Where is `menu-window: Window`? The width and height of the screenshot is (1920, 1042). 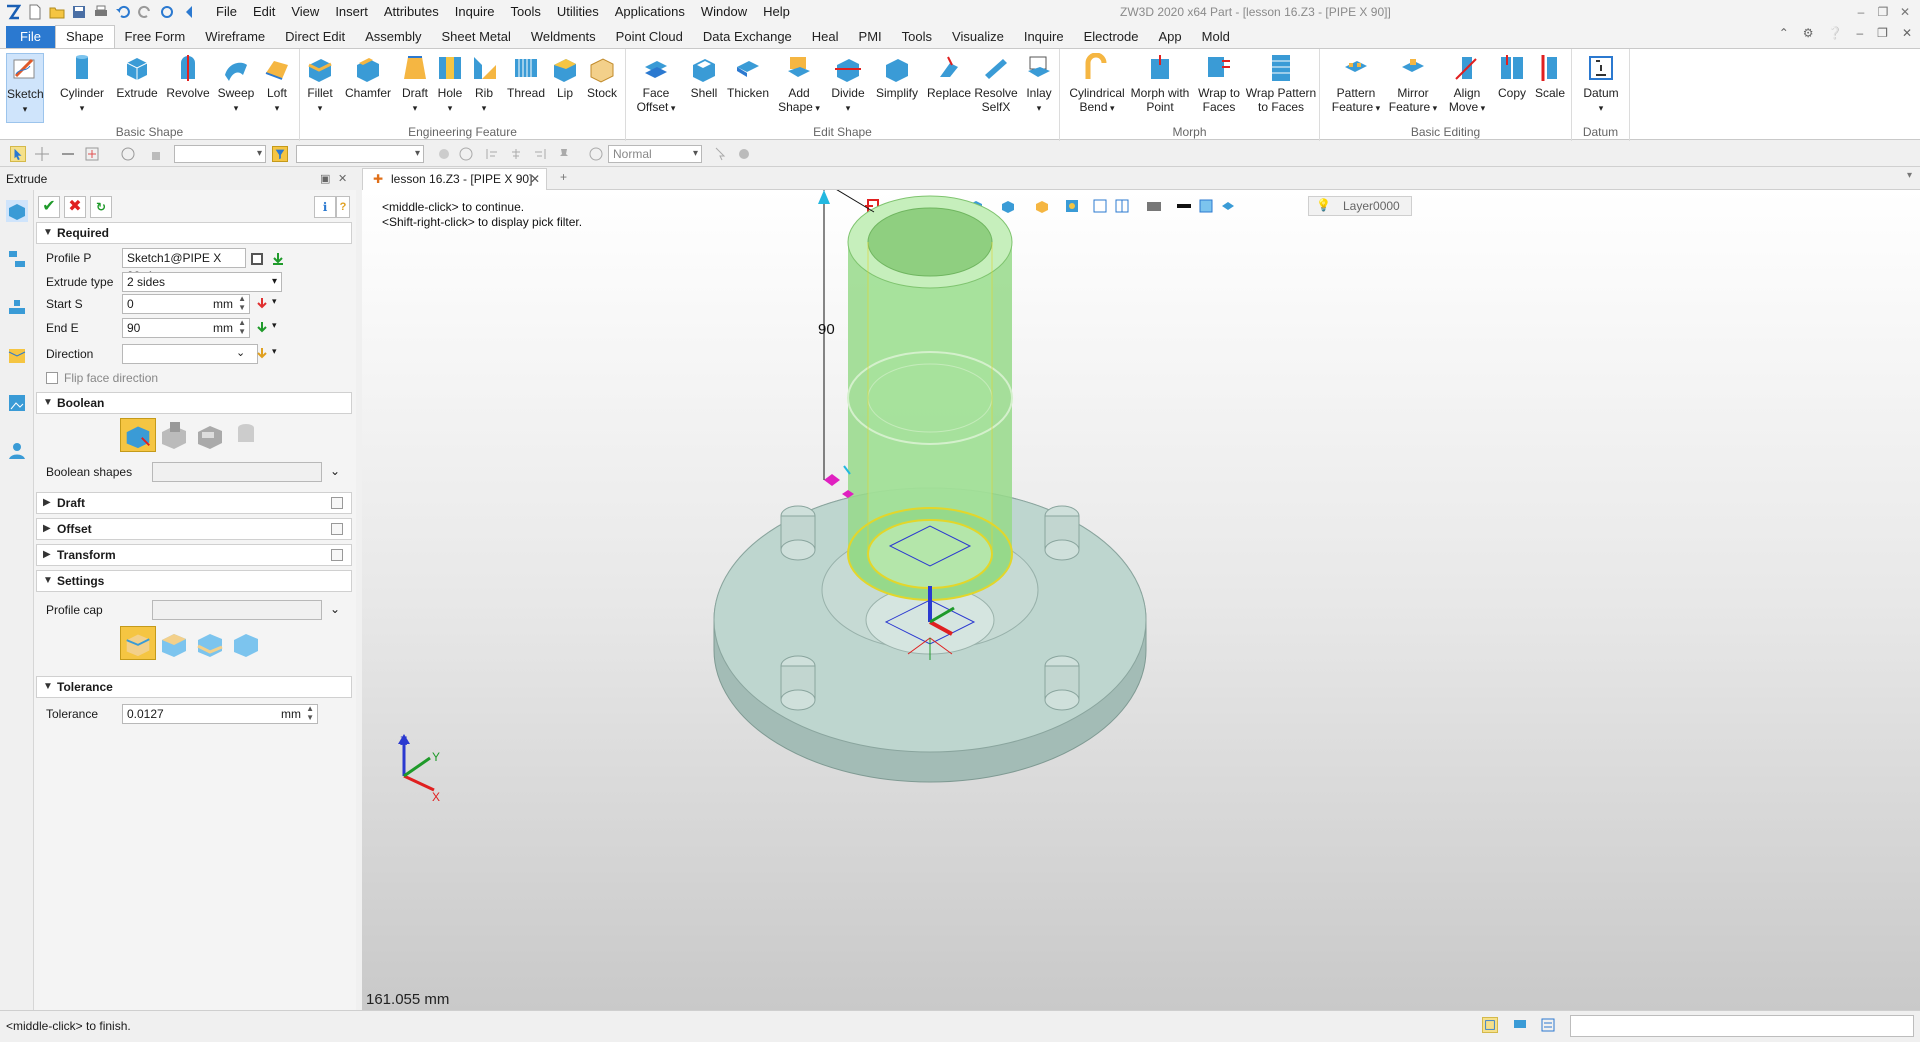
menu-window: Window is located at coordinates (724, 12).